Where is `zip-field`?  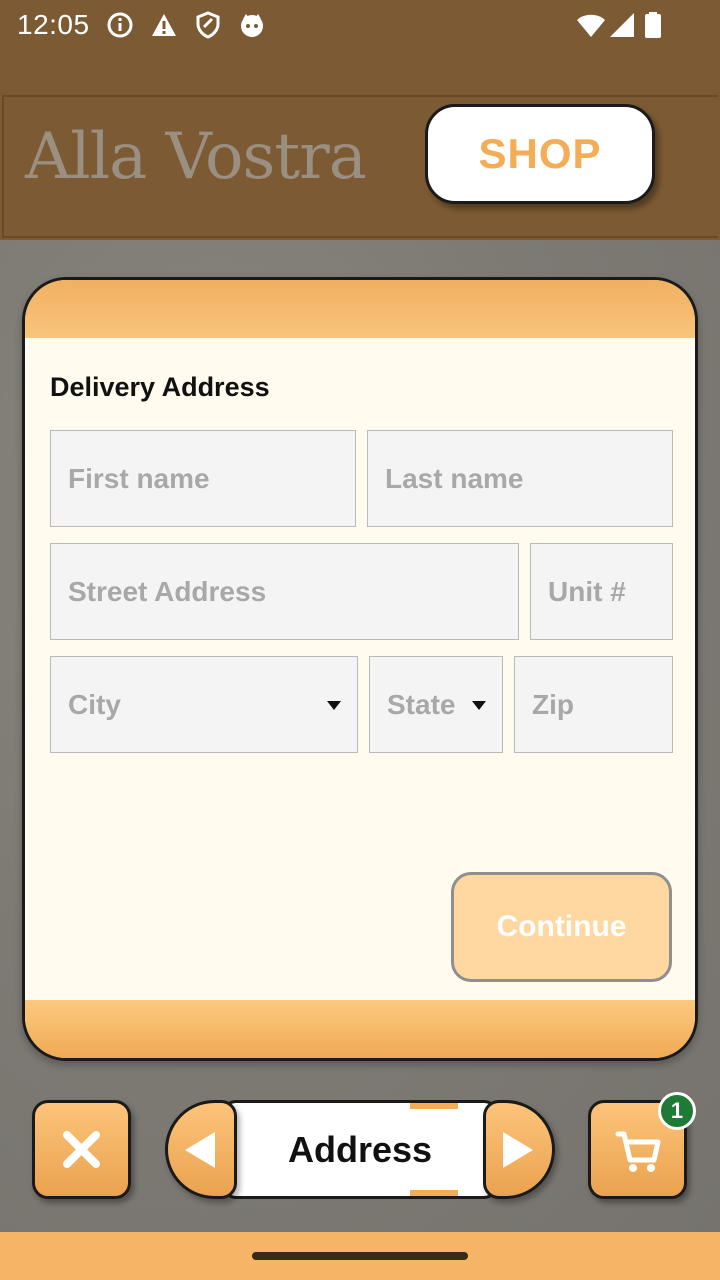
zip-field is located at coordinates (593, 704).